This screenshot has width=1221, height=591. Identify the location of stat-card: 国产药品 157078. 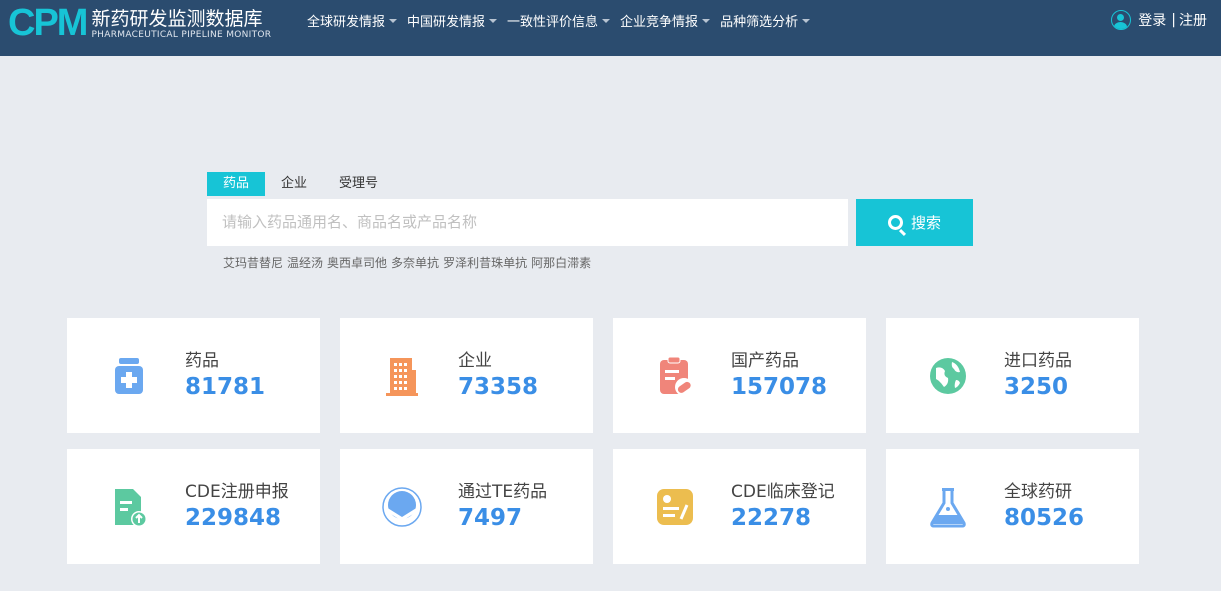
(739, 375).